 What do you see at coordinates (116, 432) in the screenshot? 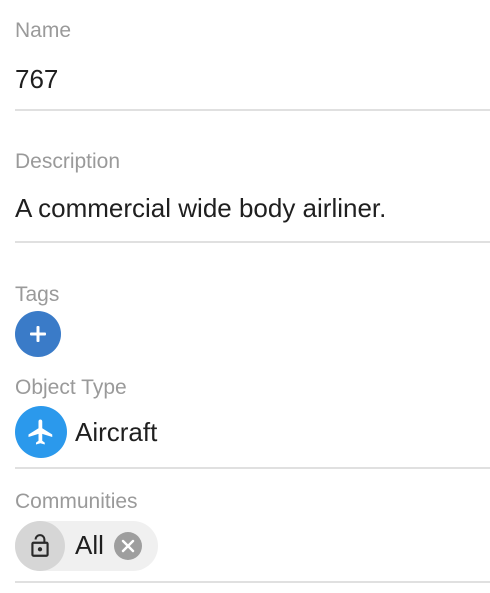
I see `object-type-value: Aircraft` at bounding box center [116, 432].